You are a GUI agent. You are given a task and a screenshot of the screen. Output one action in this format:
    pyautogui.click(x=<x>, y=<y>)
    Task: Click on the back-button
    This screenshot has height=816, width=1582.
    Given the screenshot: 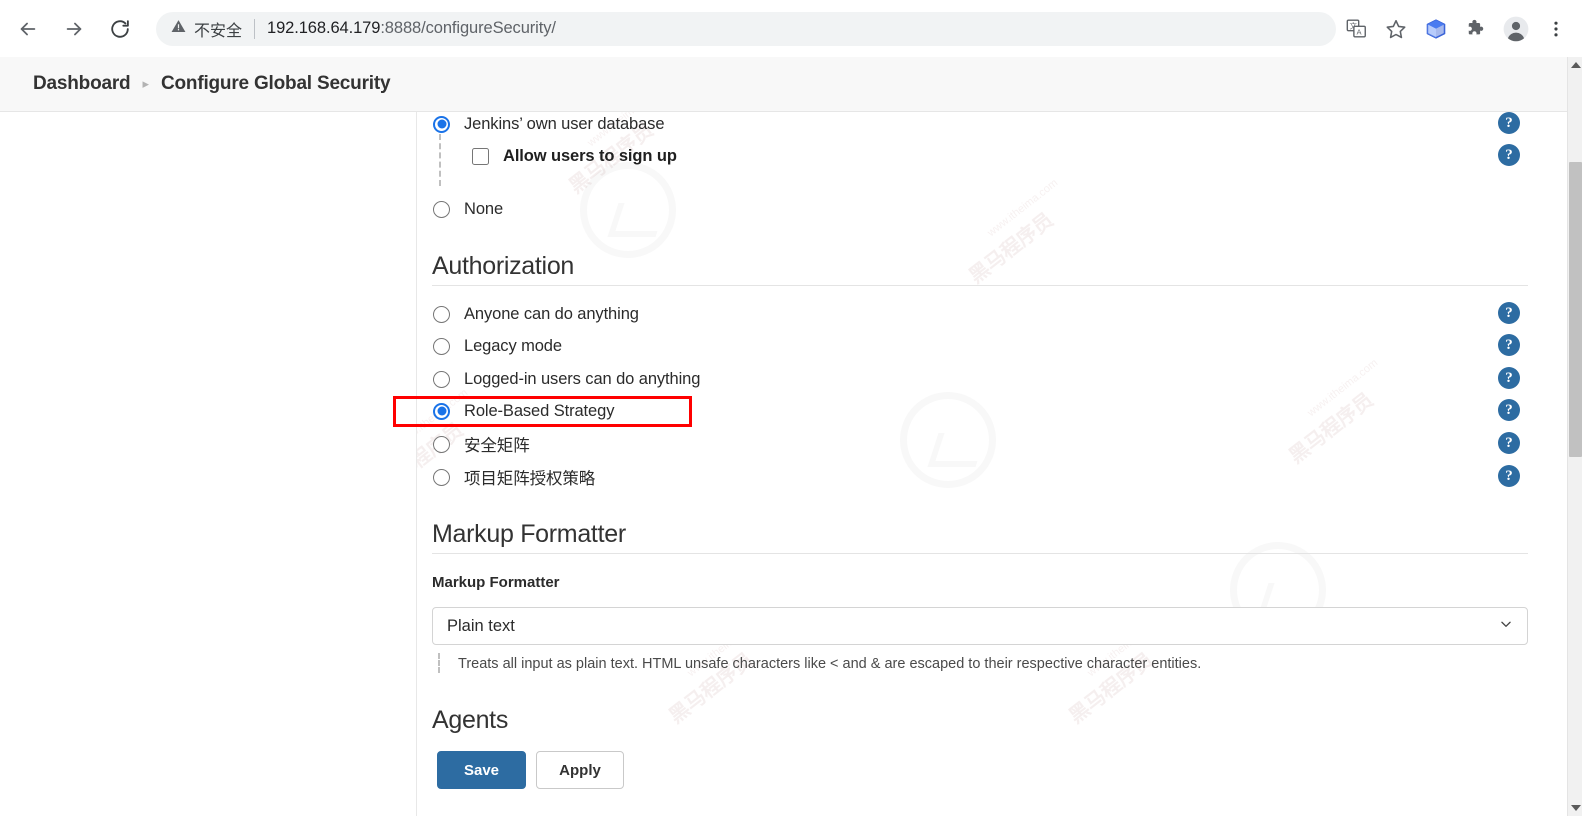 What is the action you would take?
    pyautogui.click(x=28, y=29)
    